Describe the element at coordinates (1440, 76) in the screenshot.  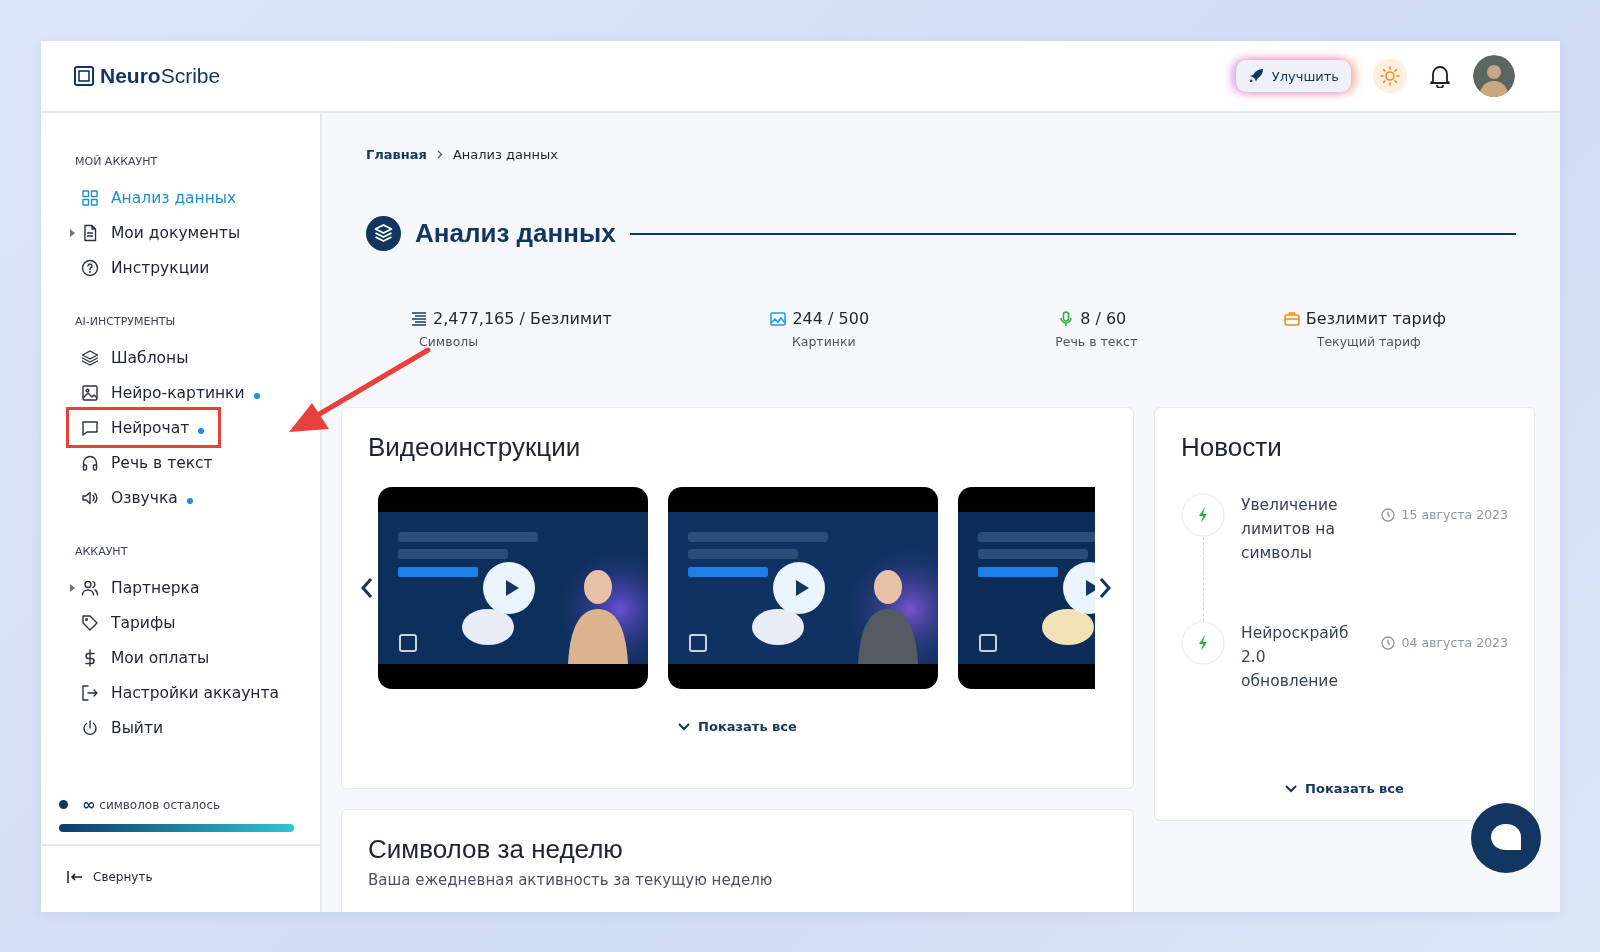
I see `notification-bell-icon` at that location.